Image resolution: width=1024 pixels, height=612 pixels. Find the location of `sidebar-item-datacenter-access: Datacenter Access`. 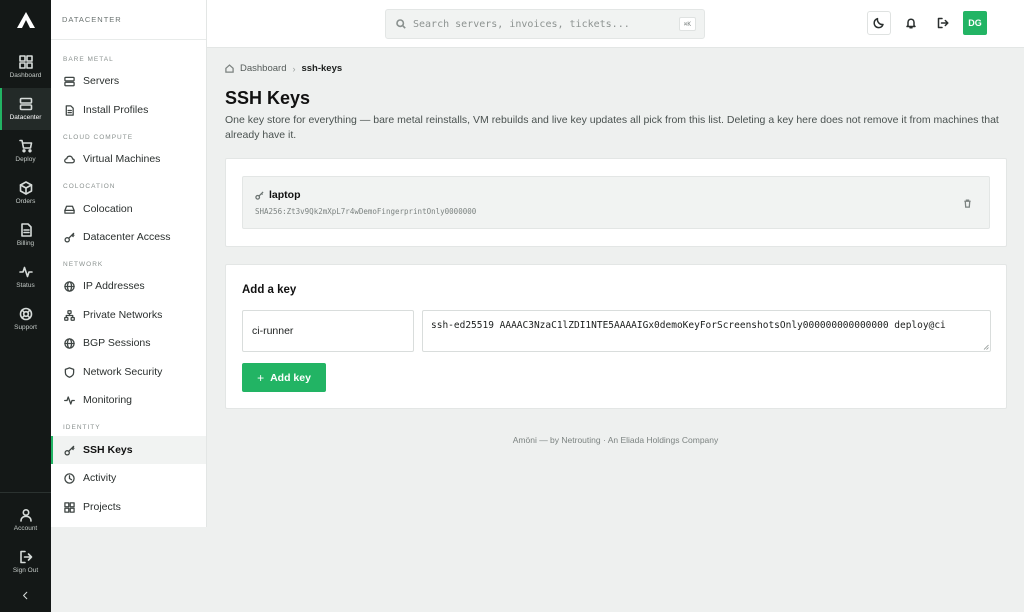

sidebar-item-datacenter-access: Datacenter Access is located at coordinates (128, 237).